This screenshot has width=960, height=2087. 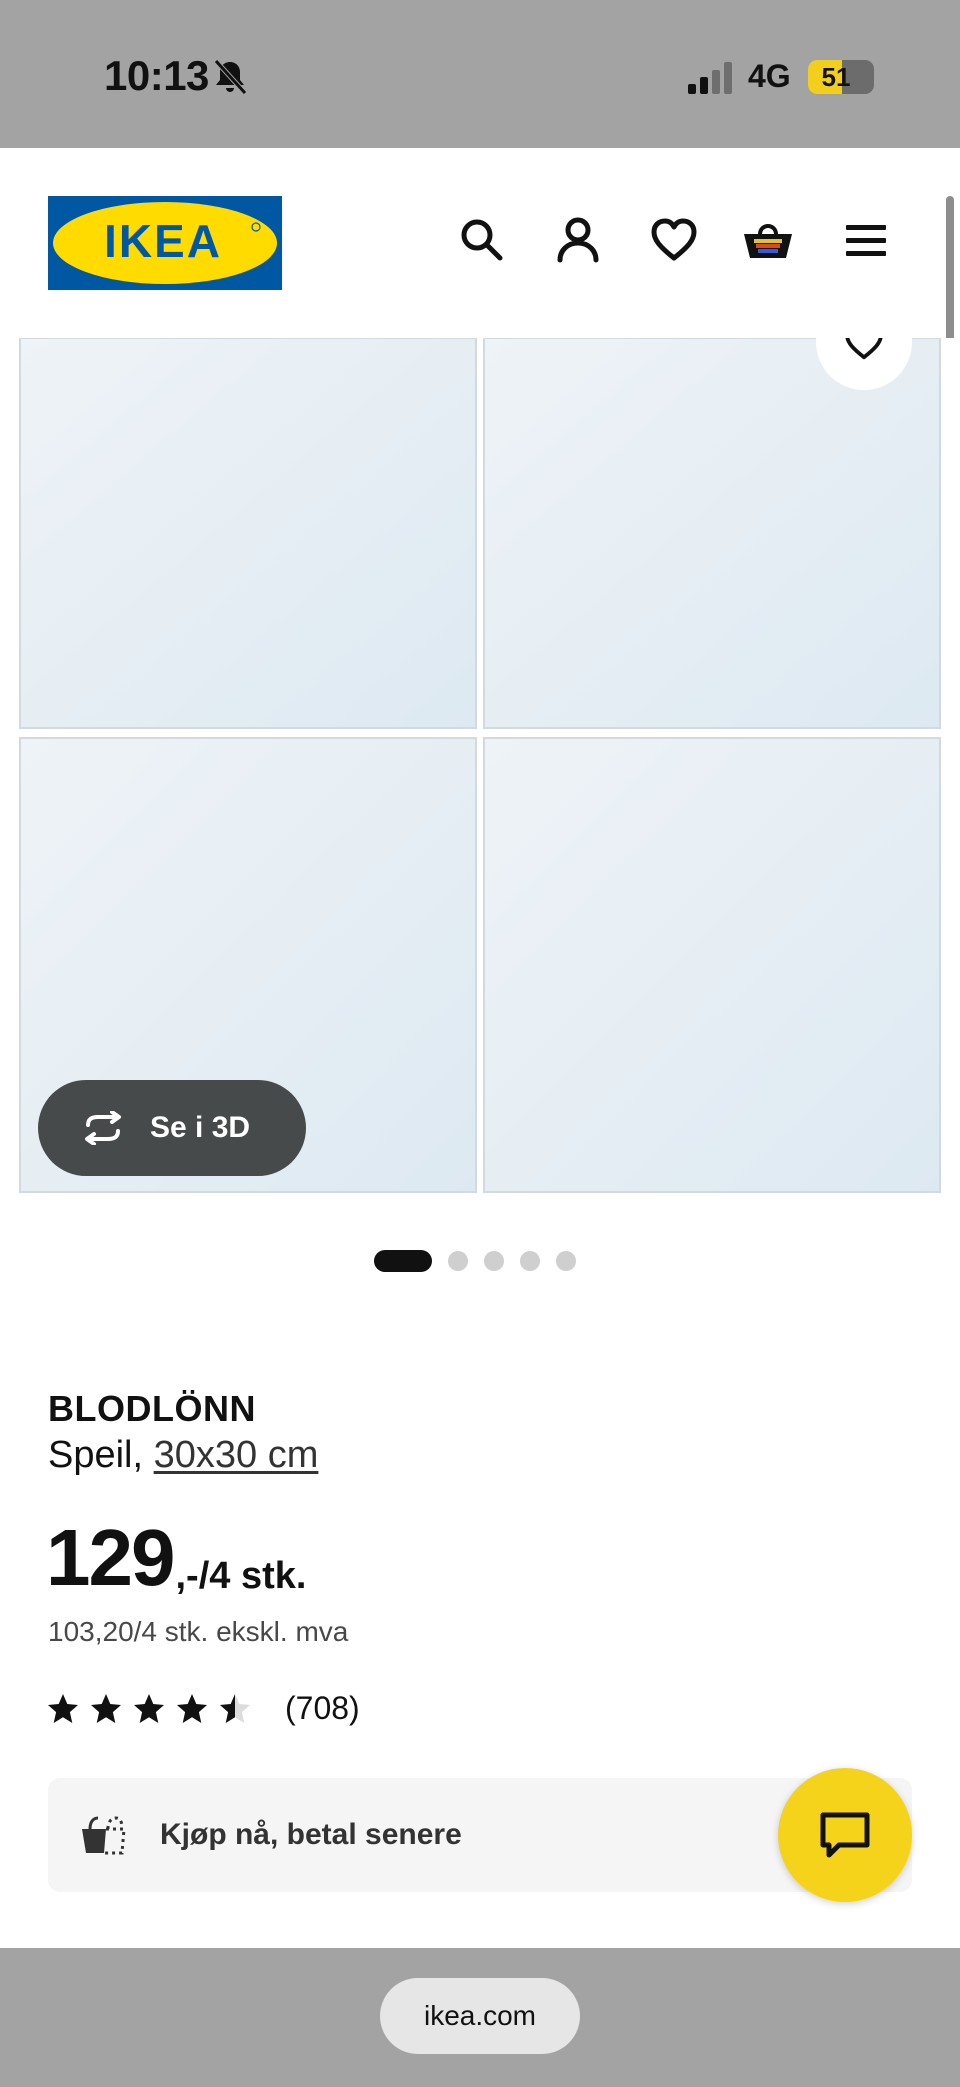 I want to click on battery-percent: 51, so click(x=836, y=77).